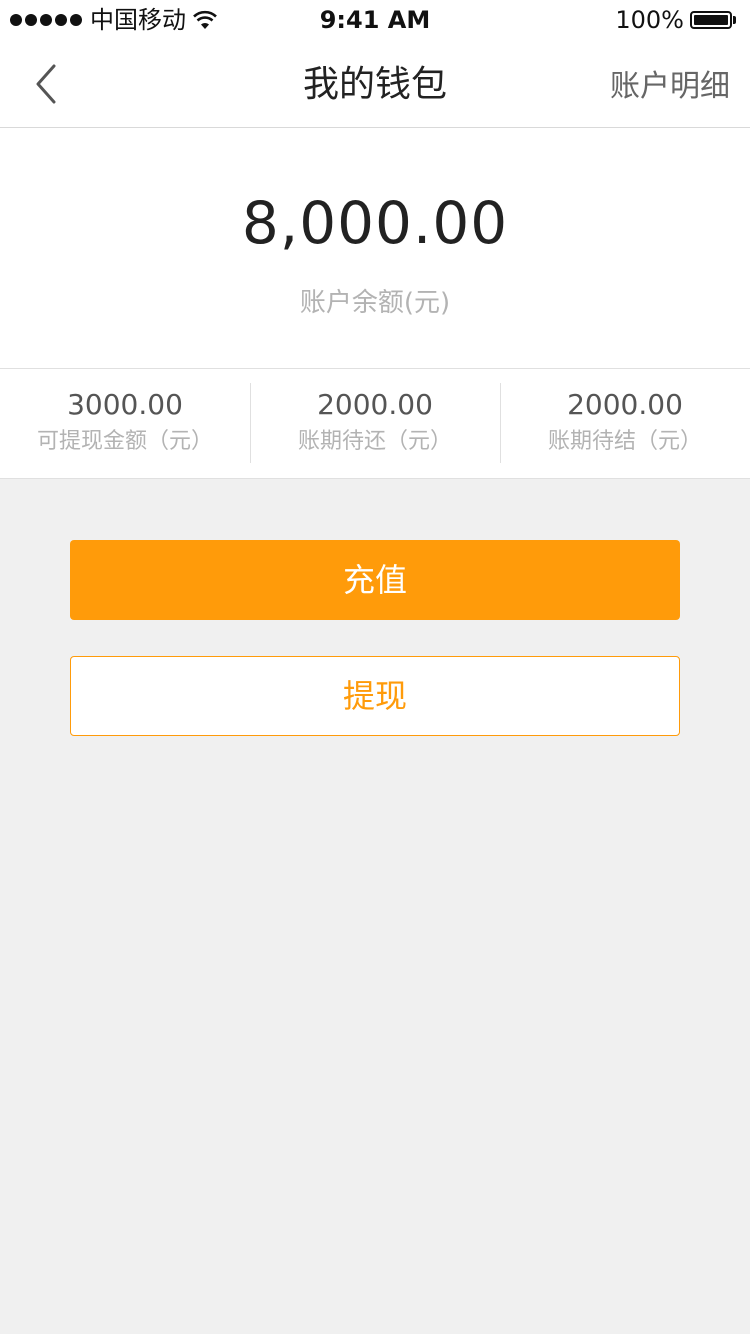 This screenshot has height=1334, width=750. I want to click on withdraw-button: 提现, so click(375, 696).